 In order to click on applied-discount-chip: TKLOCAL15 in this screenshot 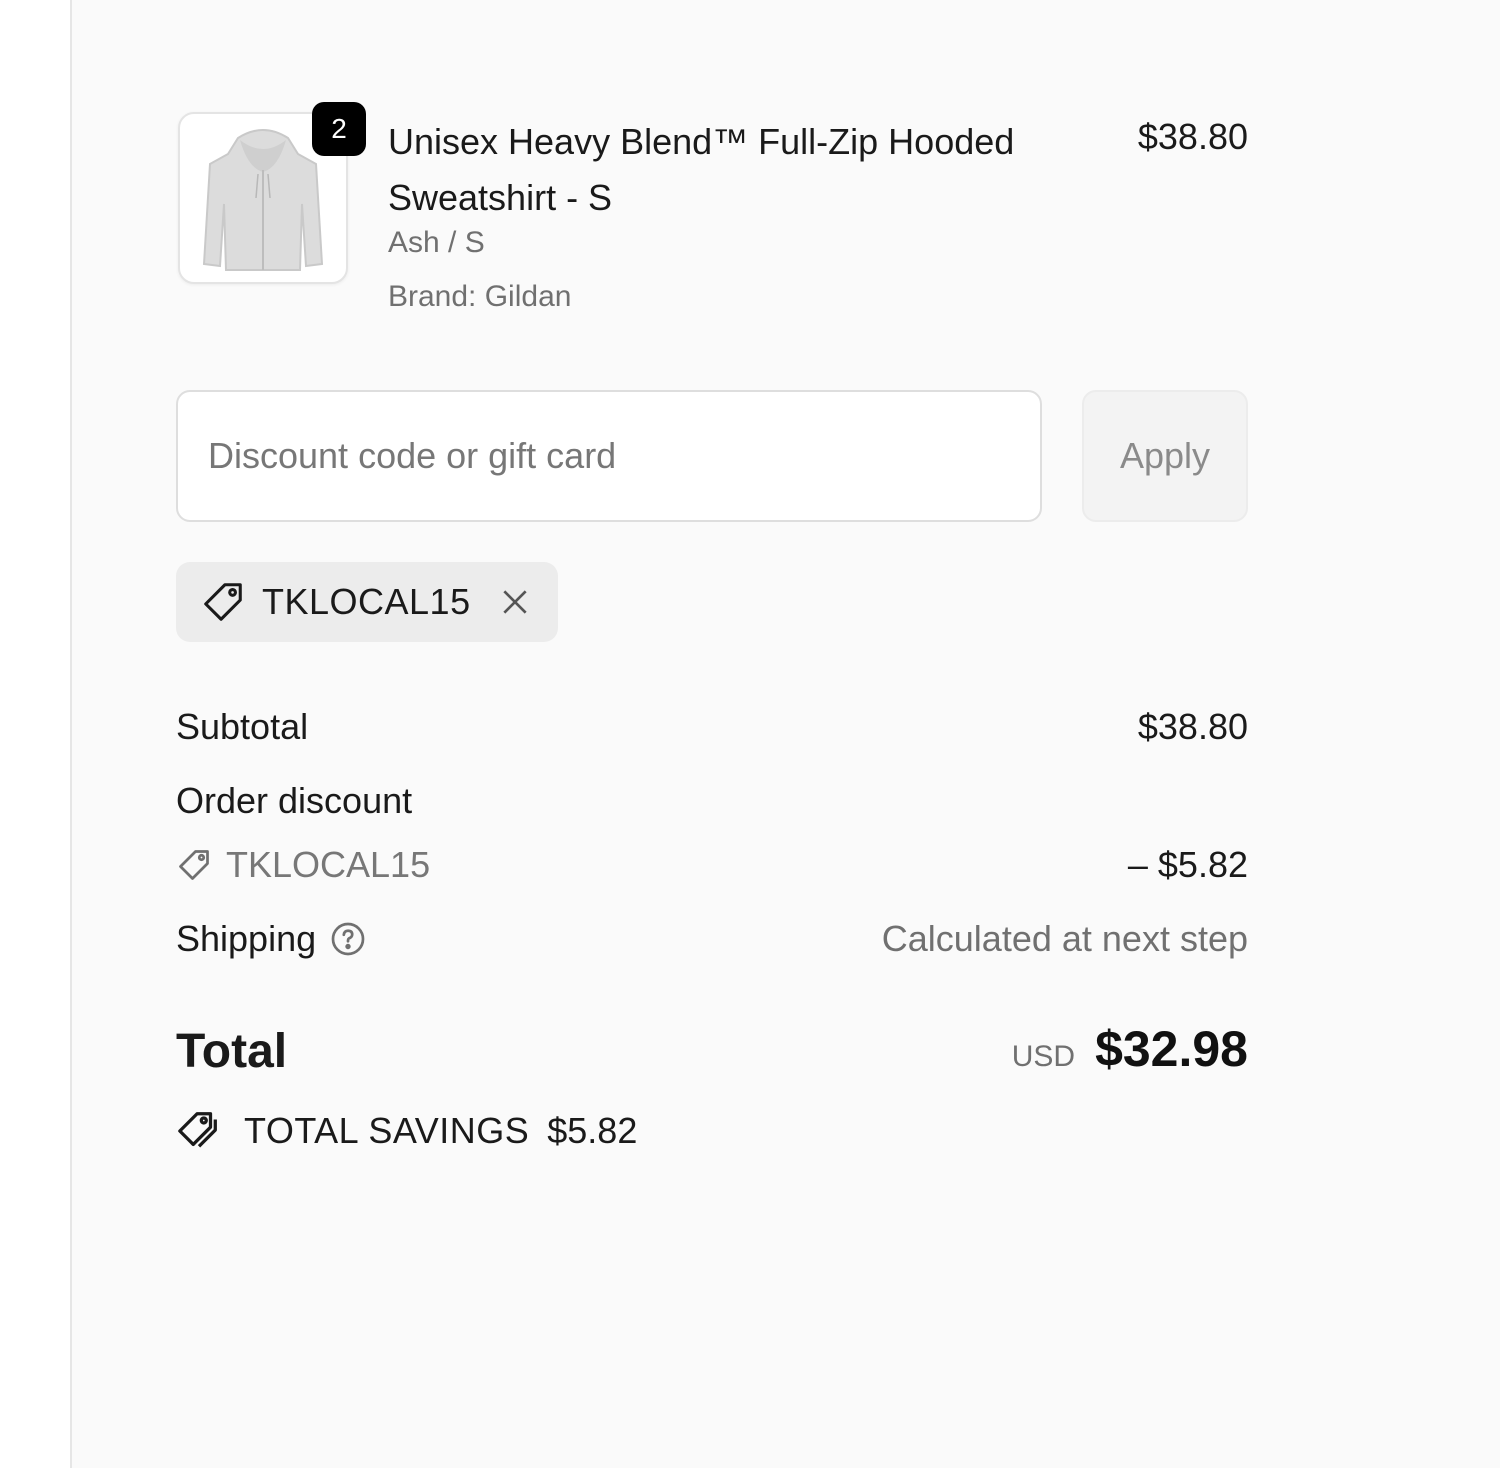, I will do `click(367, 602)`.